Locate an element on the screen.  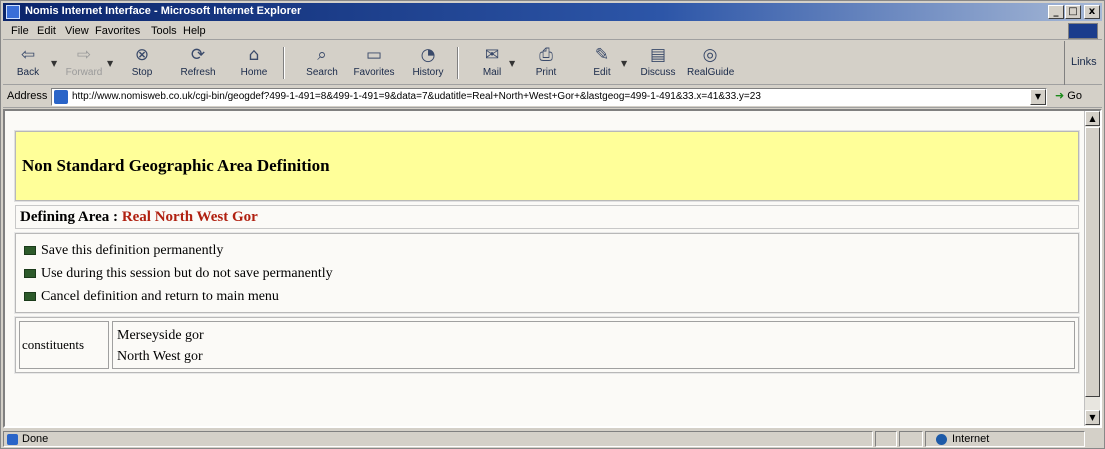
maximize-button: □ is located at coordinates (1073, 12).